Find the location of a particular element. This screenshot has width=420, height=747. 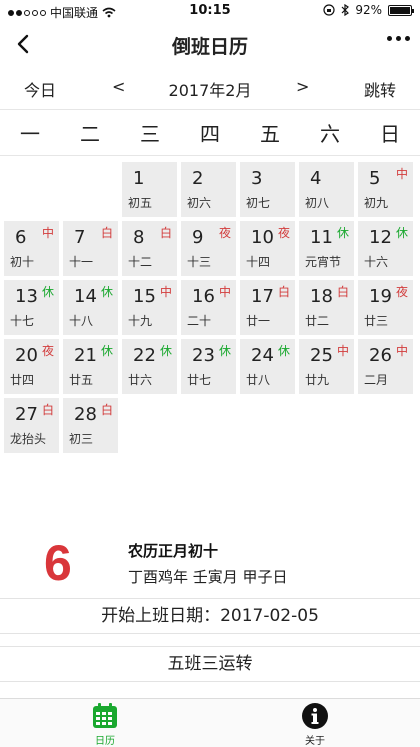

day-number: 19 is located at coordinates (380, 296).